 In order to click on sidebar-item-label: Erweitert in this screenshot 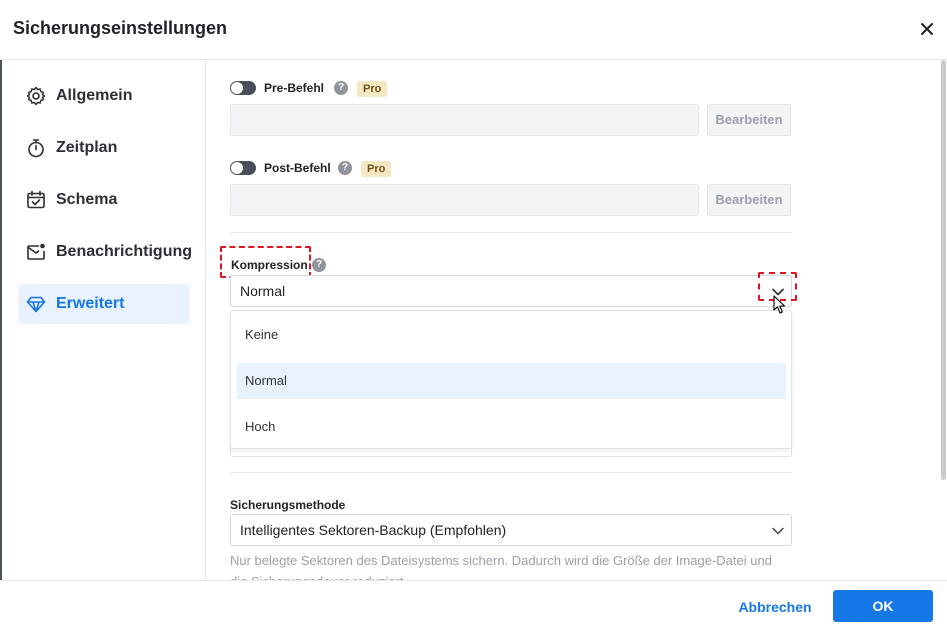, I will do `click(90, 303)`.